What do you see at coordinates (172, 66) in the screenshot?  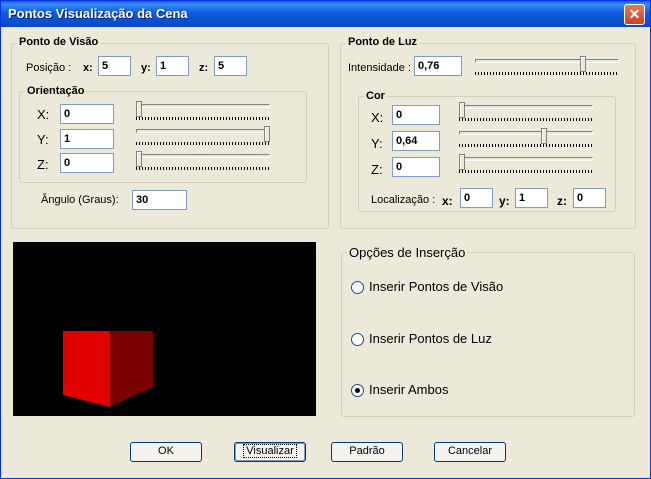 I see `visao-y-input` at bounding box center [172, 66].